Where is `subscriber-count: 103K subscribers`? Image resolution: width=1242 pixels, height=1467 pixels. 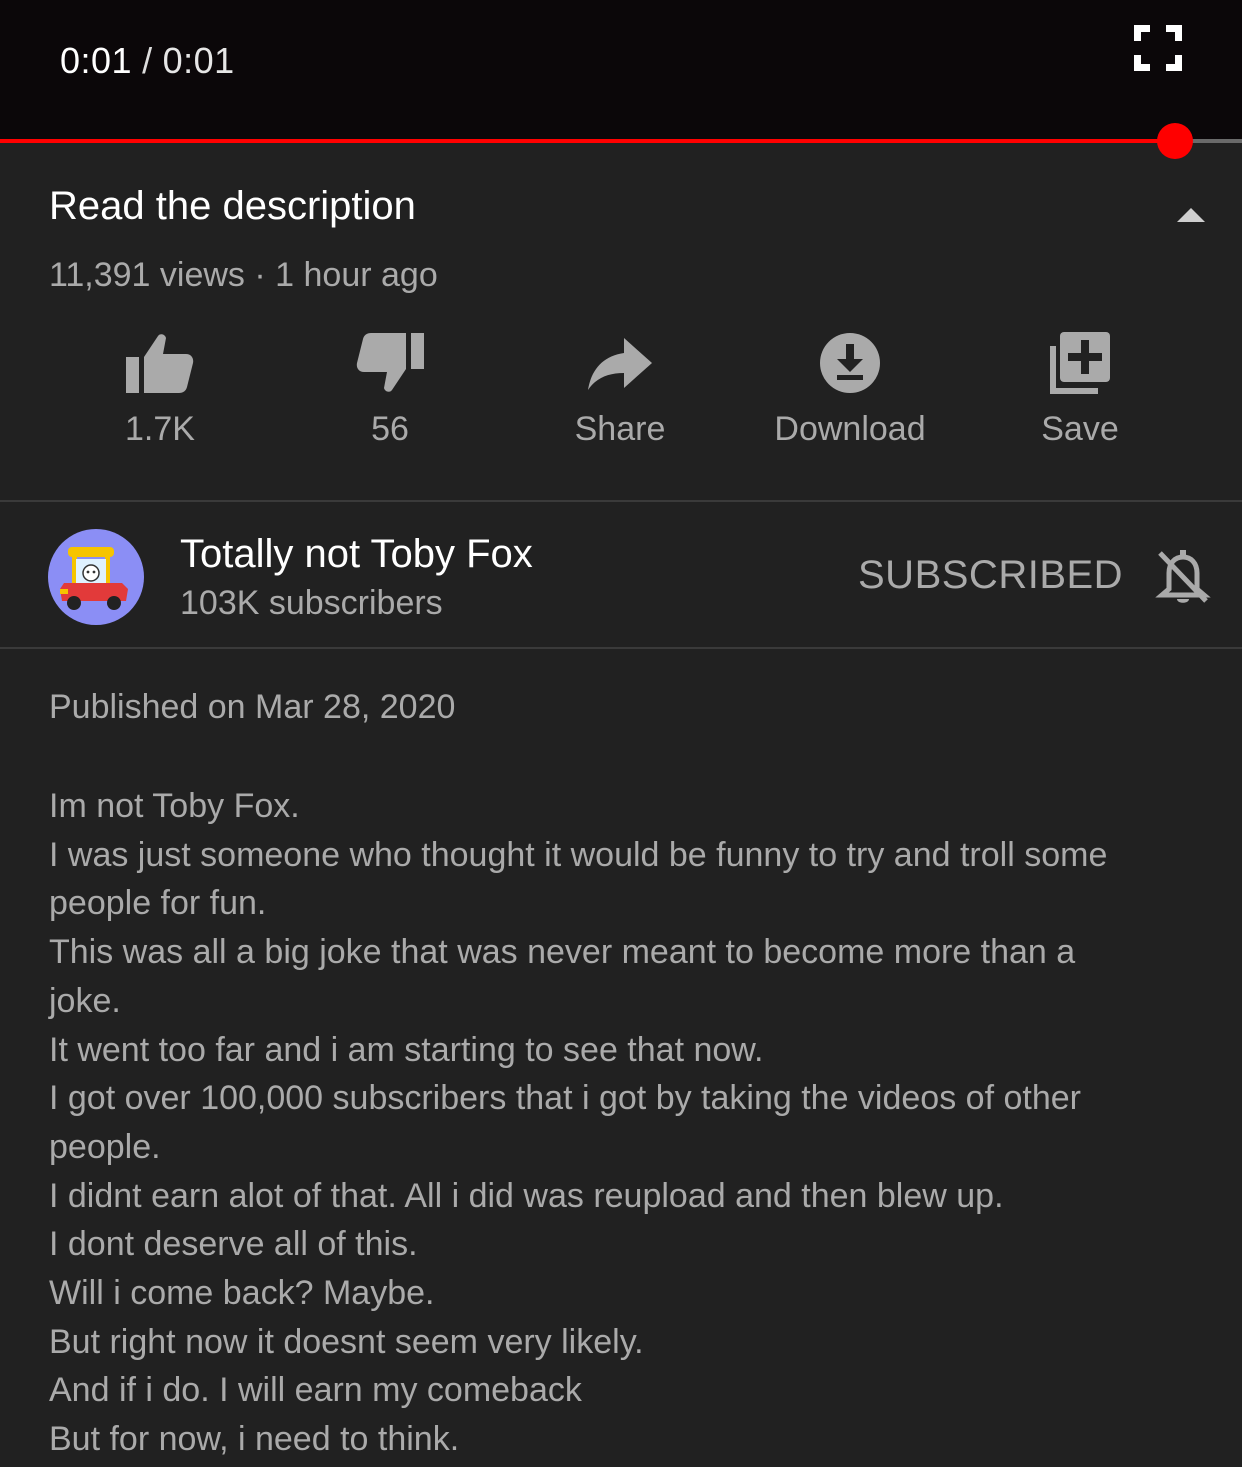 subscriber-count: 103K subscribers is located at coordinates (311, 603).